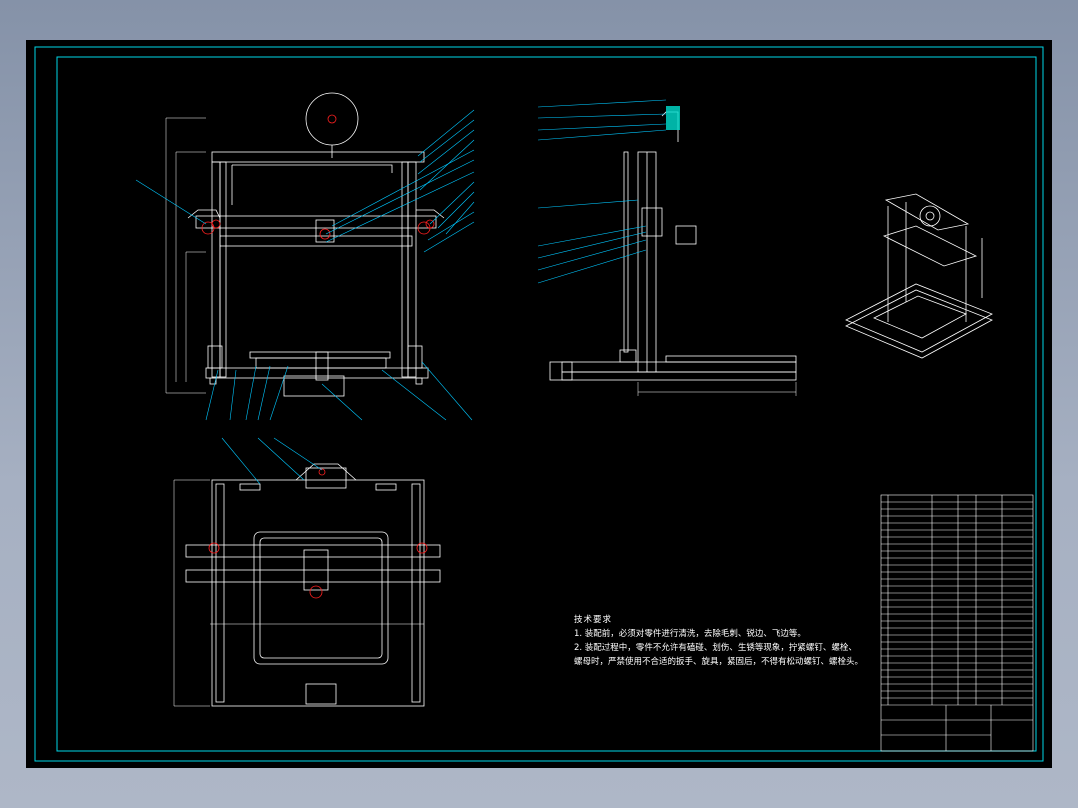 This screenshot has width=1078, height=808. Describe the element at coordinates (593, 620) in the screenshot. I see `tech-req-title: 技术要求` at that location.